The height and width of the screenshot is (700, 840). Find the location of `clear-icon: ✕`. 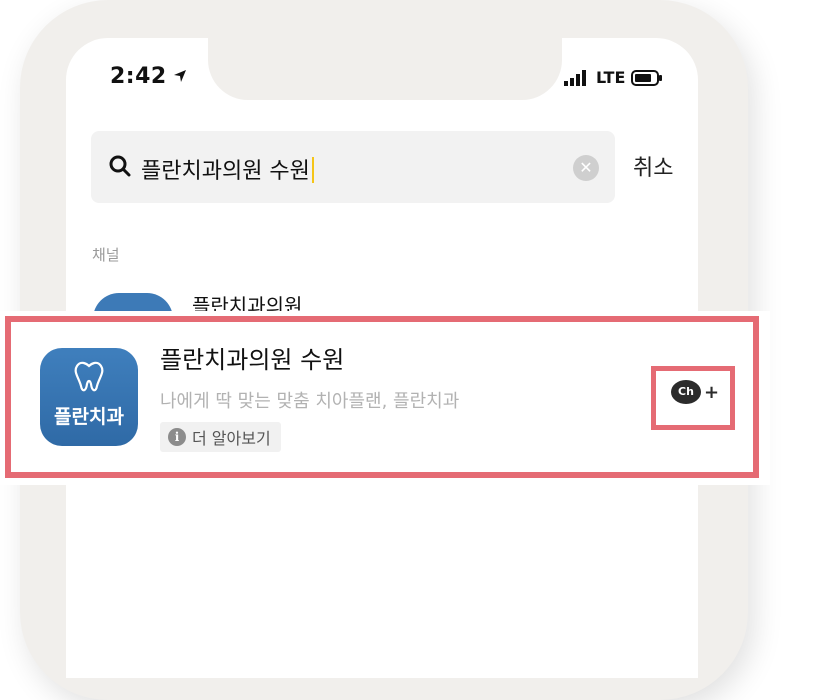

clear-icon: ✕ is located at coordinates (586, 168).